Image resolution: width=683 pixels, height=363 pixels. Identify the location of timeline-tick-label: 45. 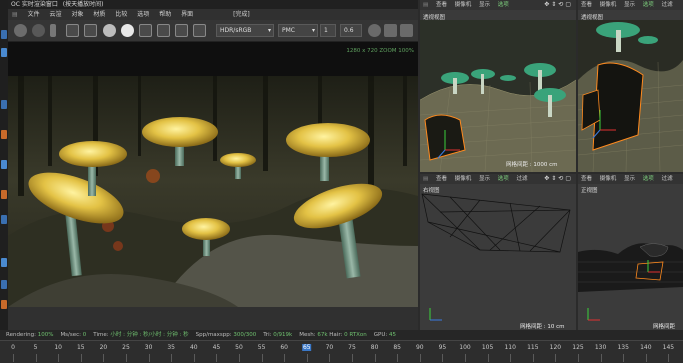
(216, 347).